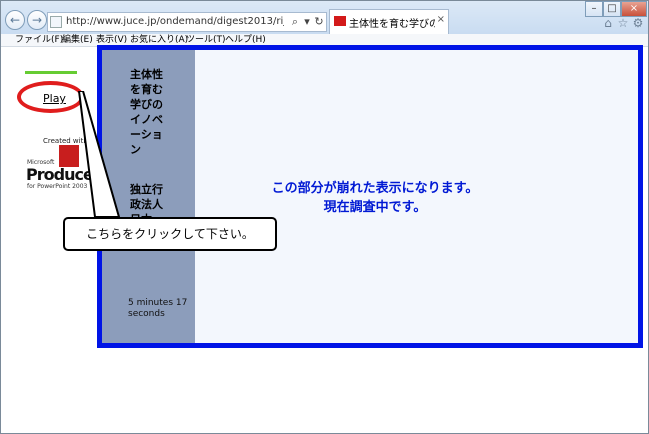 The width and height of the screenshot is (649, 434). What do you see at coordinates (375, 188) in the screenshot?
I see `notice-line-1: この部分が崩れた表示になります。` at bounding box center [375, 188].